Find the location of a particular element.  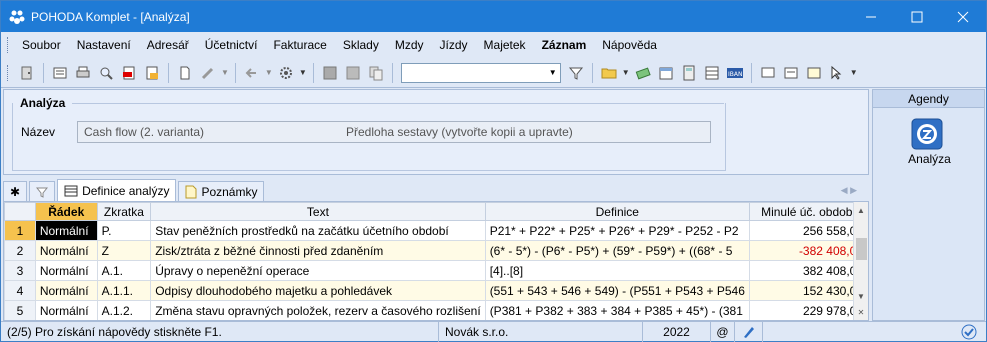

tab-definice-analyzy: Definice analýzy is located at coordinates (117, 190).